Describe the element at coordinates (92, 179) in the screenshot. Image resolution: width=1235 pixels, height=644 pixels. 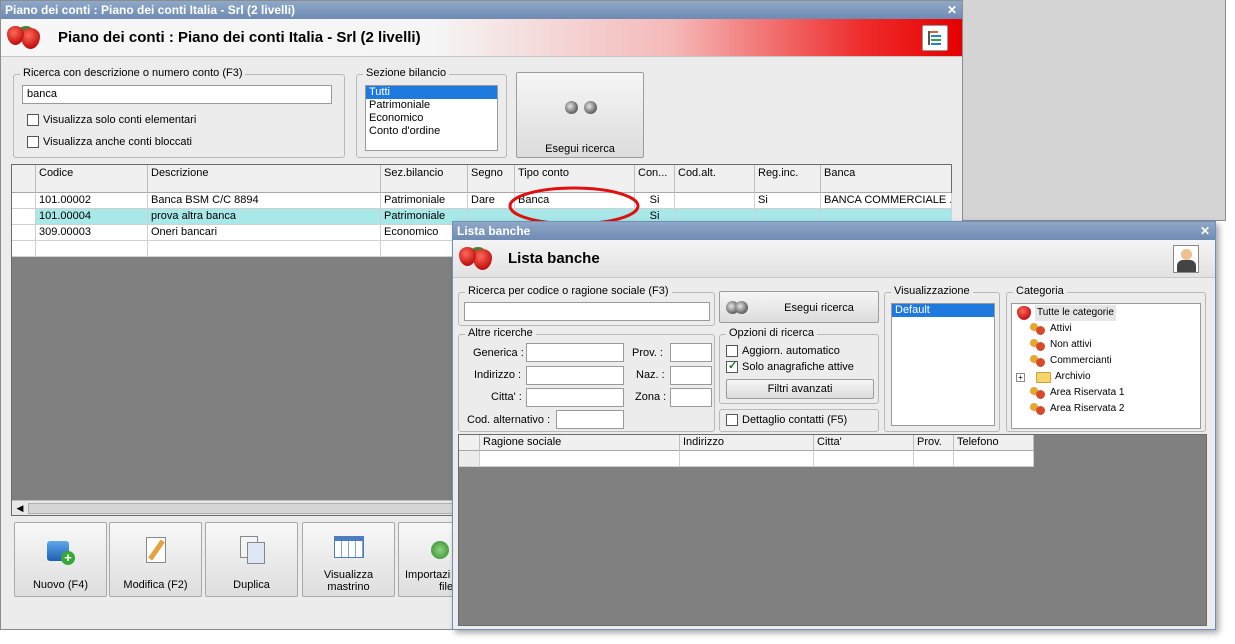
I see `column-header: Codice` at that location.